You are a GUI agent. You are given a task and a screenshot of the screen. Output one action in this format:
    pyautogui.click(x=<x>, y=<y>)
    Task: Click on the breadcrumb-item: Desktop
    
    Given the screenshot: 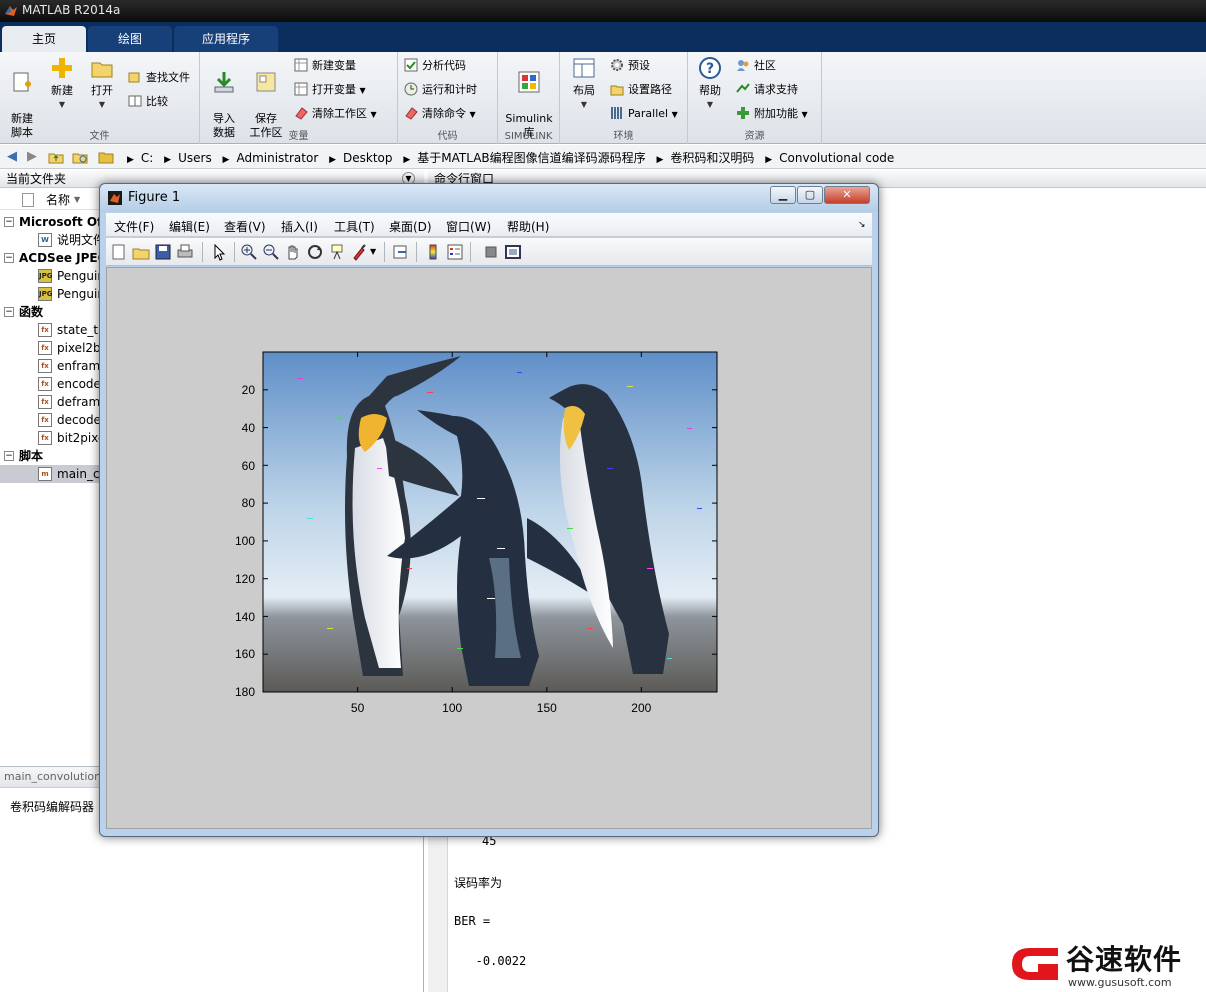 What is the action you would take?
    pyautogui.click(x=368, y=158)
    